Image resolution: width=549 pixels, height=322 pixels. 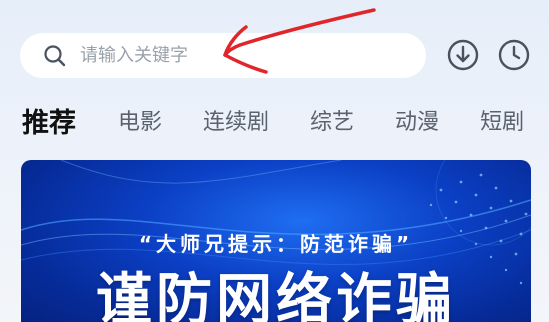 I want to click on banner-title: 谨防网络诈骗, so click(x=276, y=295).